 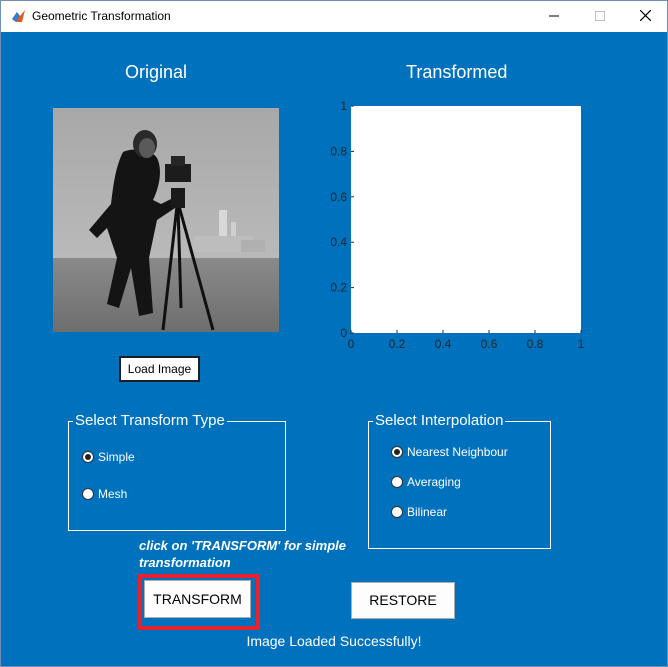 What do you see at coordinates (338, 242) in the screenshot?
I see `y-tick-label: 0.4` at bounding box center [338, 242].